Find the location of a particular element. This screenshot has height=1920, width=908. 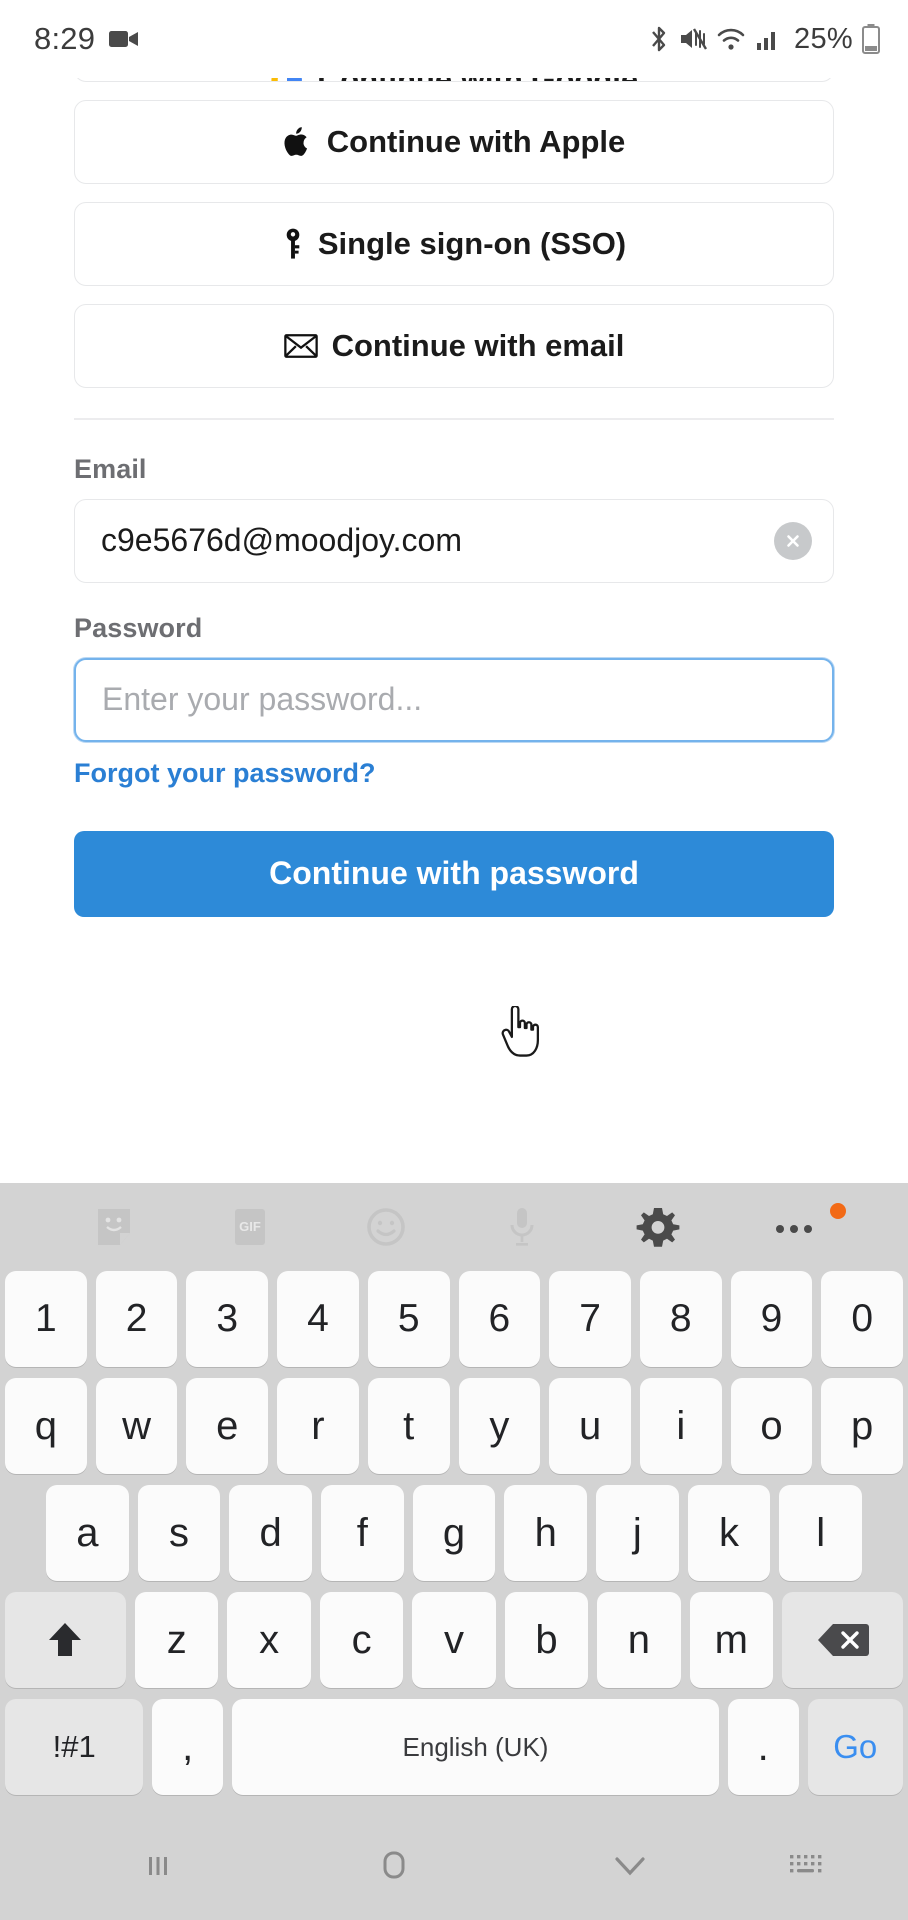

keyboard-row-home: a s d f g h j k l is located at coordinates (454, 1533).